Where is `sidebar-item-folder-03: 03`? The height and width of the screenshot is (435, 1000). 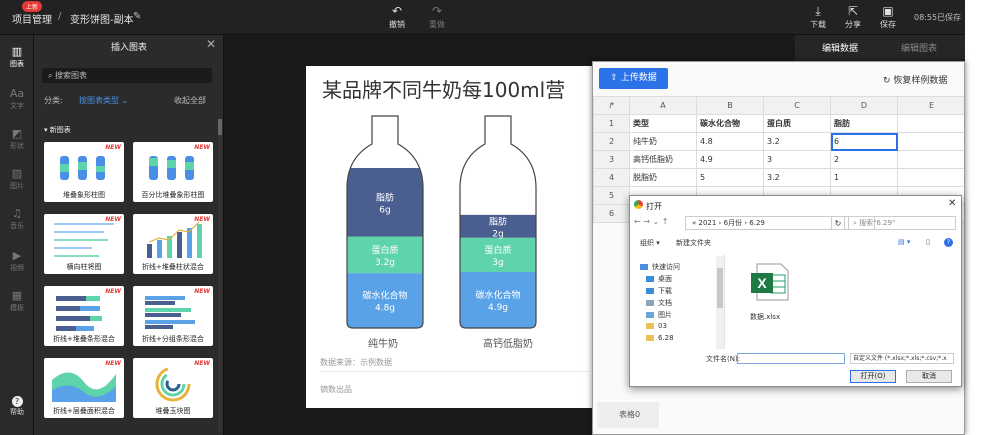
sidebar-item-folder-03: 03 is located at coordinates (656, 326).